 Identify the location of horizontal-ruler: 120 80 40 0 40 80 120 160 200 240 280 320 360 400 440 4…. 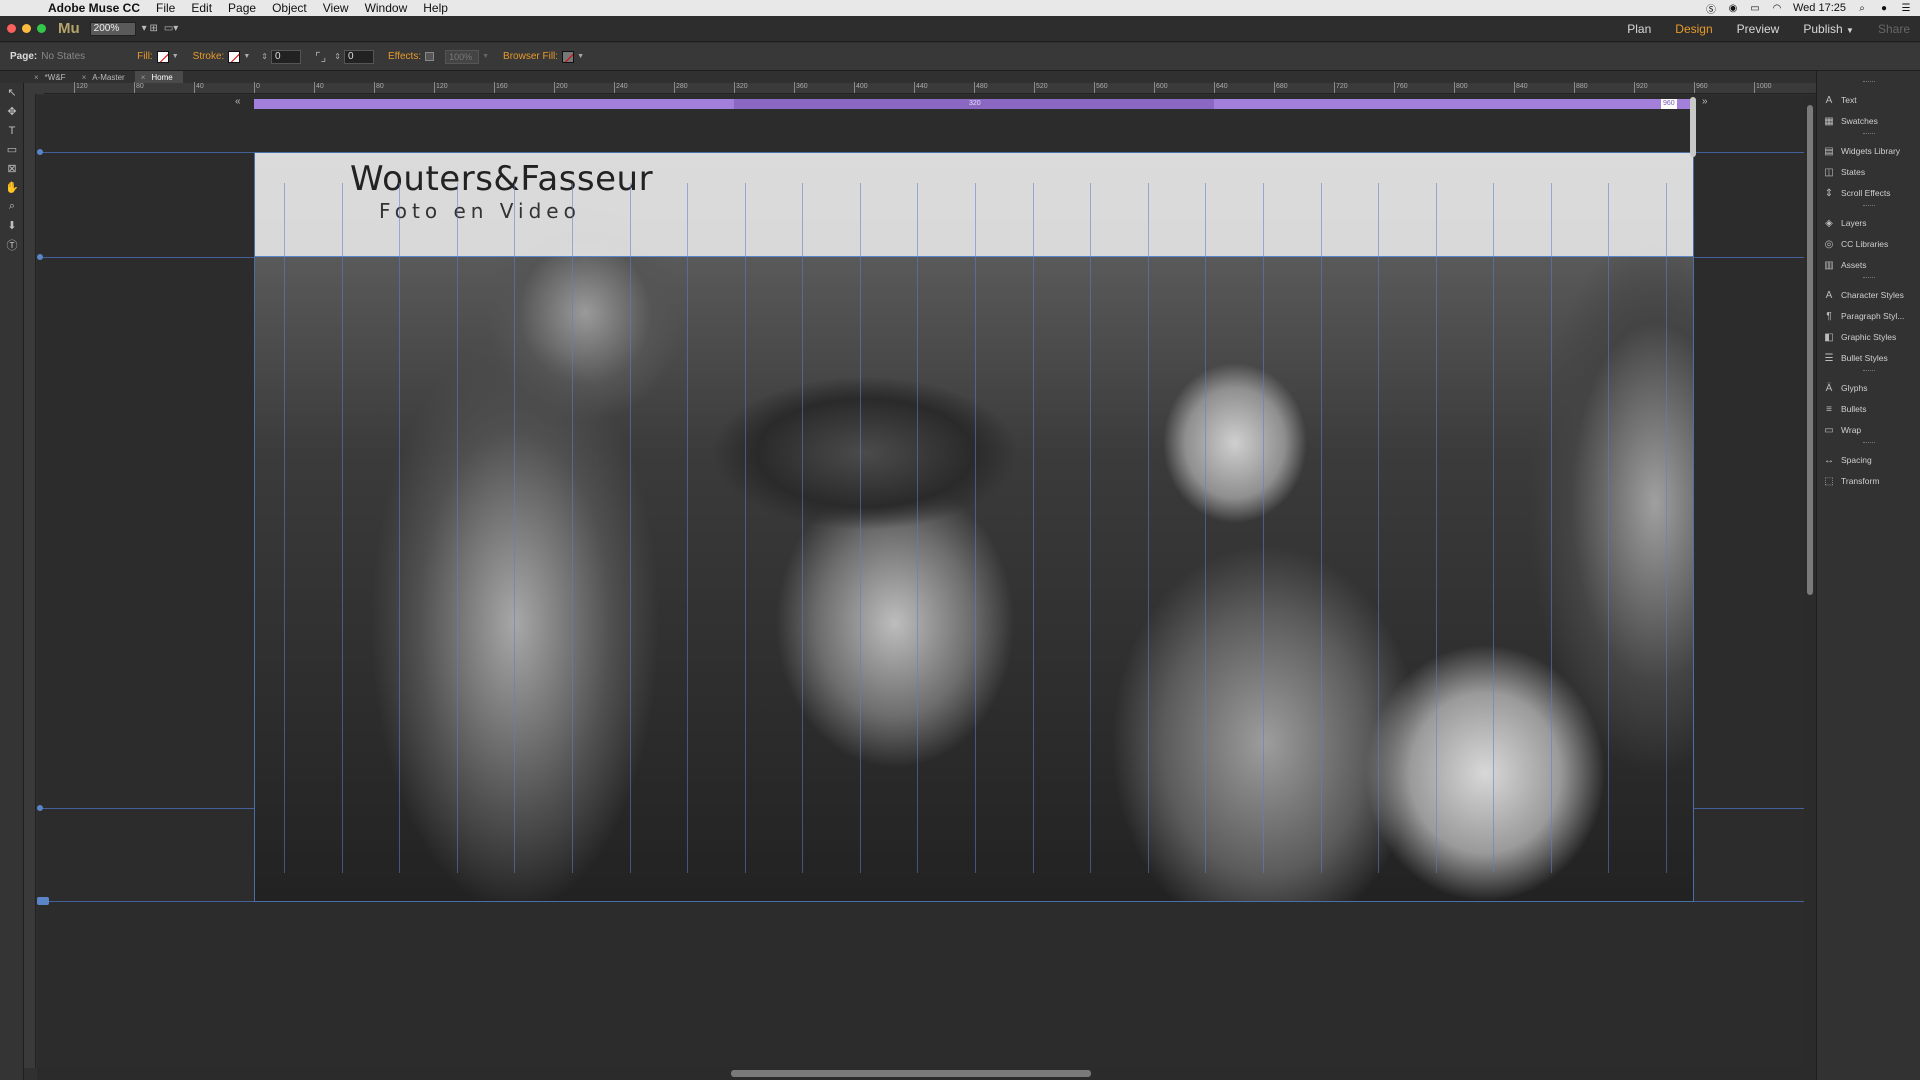
(930, 88).